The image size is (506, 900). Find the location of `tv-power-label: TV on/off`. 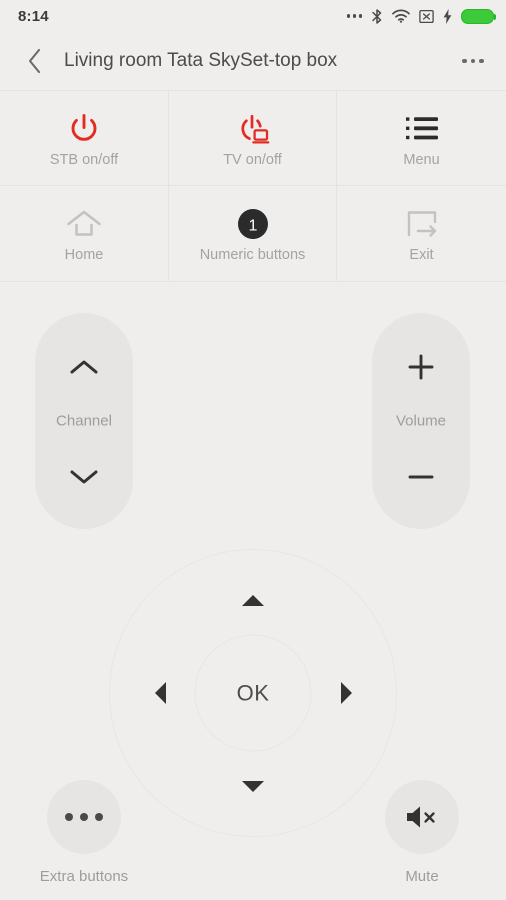

tv-power-label: TV on/off is located at coordinates (252, 159).